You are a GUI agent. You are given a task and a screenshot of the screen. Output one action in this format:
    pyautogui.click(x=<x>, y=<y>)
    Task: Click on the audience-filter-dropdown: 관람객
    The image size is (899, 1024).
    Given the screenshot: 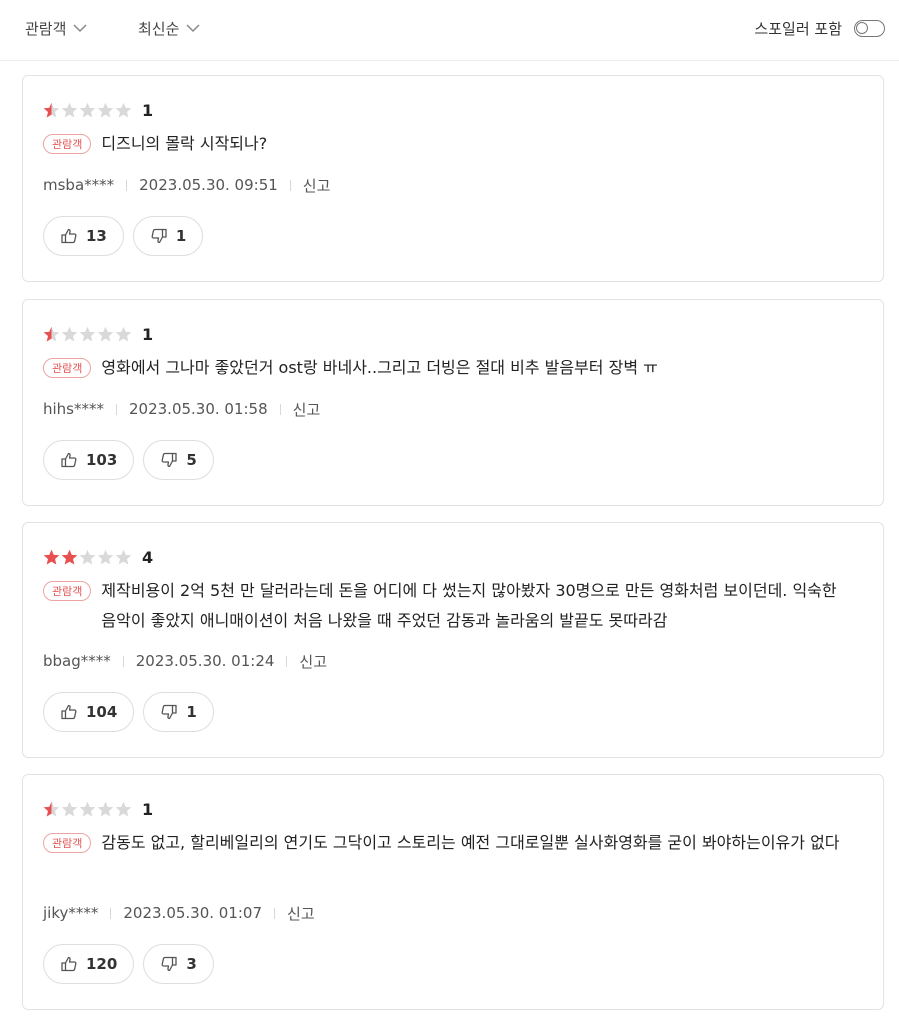 What is the action you would take?
    pyautogui.click(x=56, y=28)
    